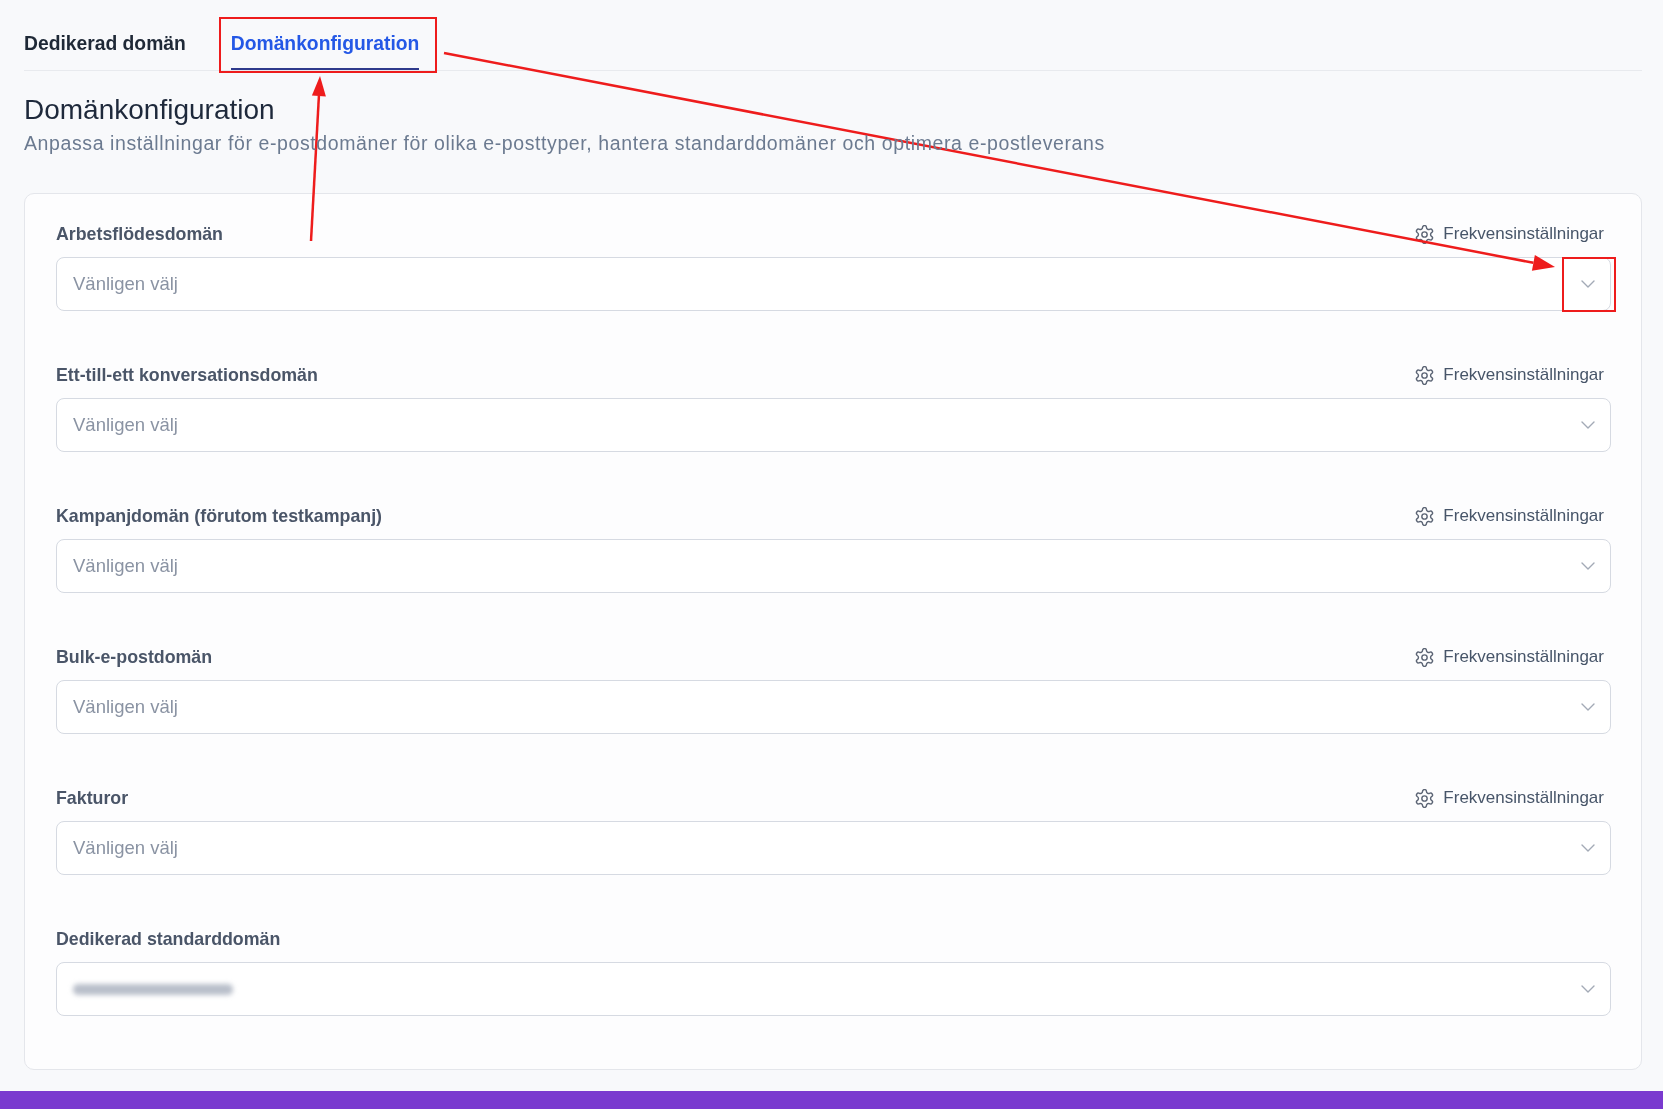 Image resolution: width=1663 pixels, height=1109 pixels. Describe the element at coordinates (187, 375) in the screenshot. I see `field-label: Ett-till-ett konversationsdomän` at that location.